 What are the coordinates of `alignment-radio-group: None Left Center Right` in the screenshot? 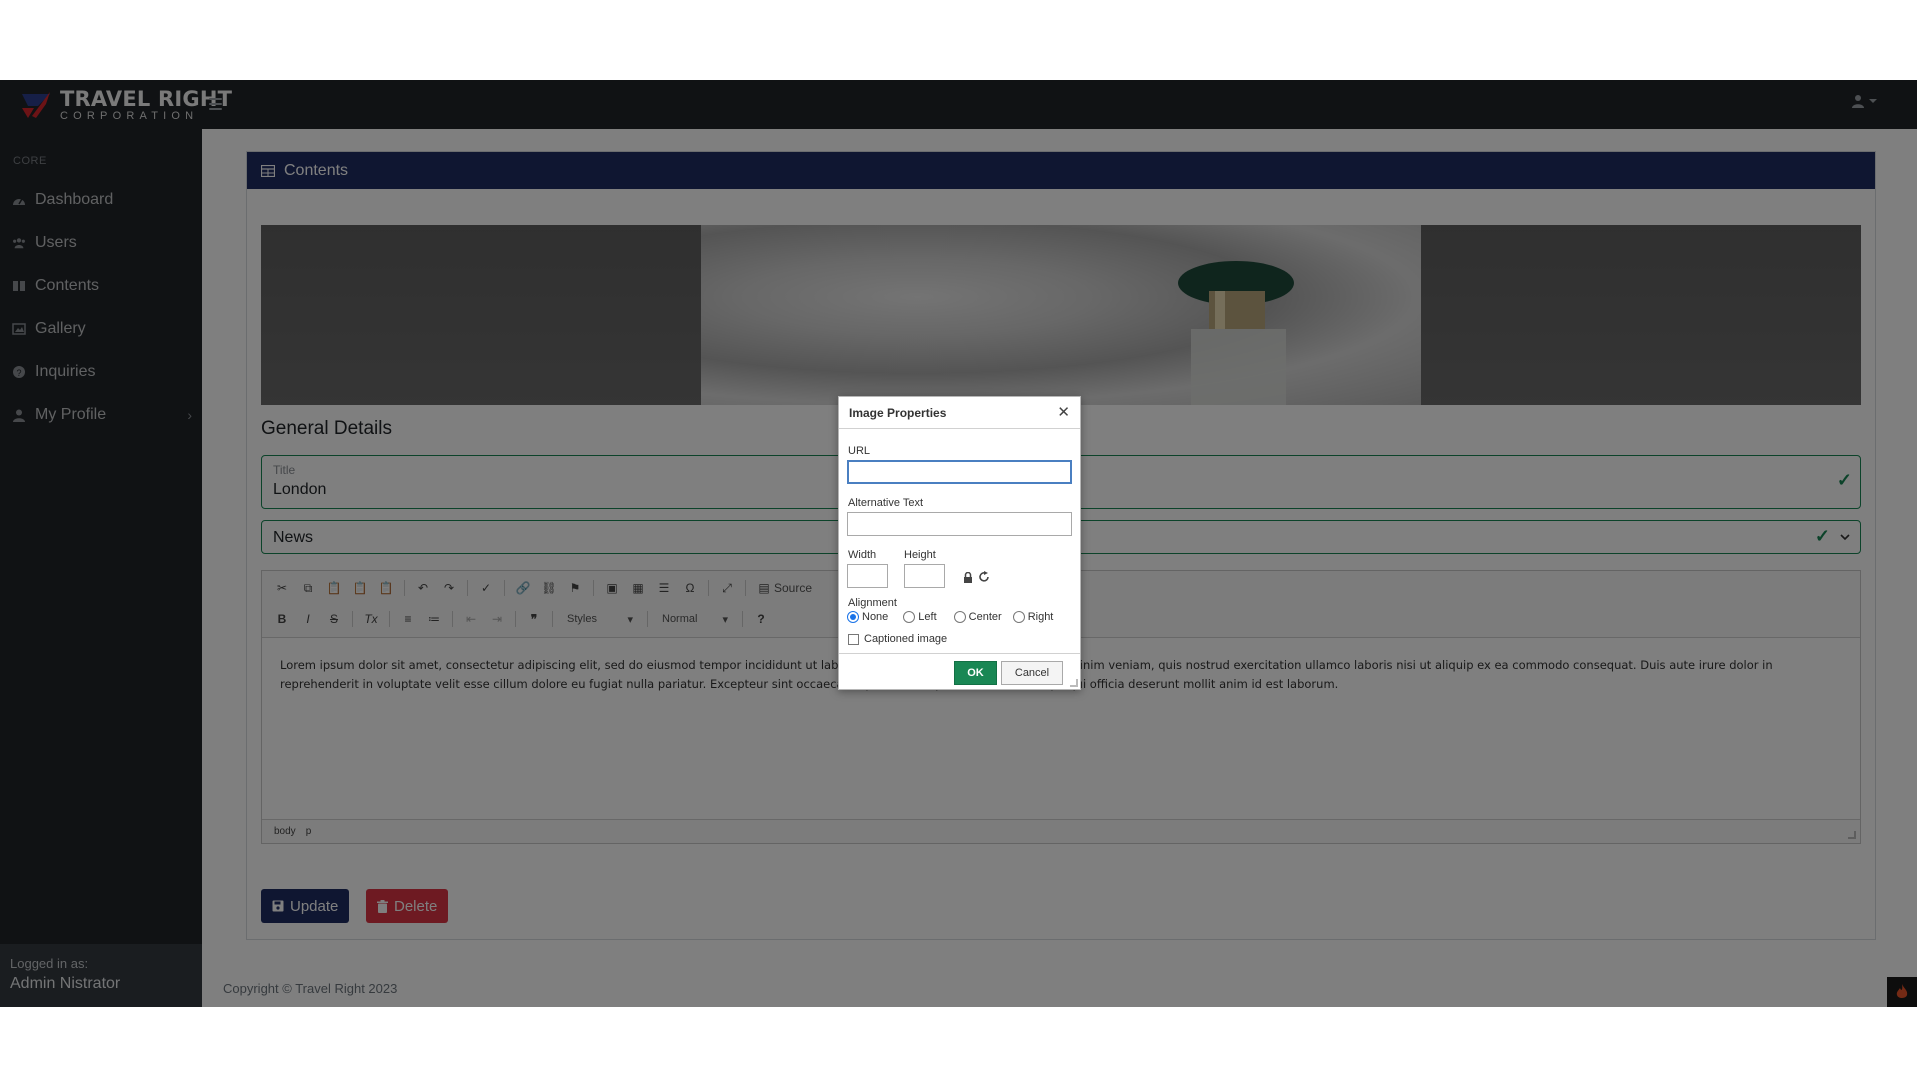 It's located at (950, 617).